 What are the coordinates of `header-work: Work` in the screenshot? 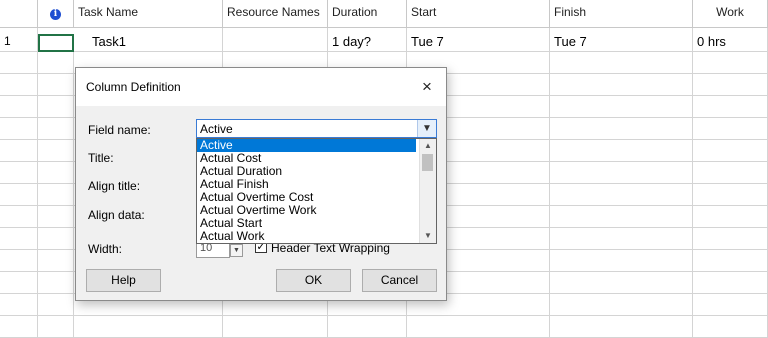 It's located at (730, 14).